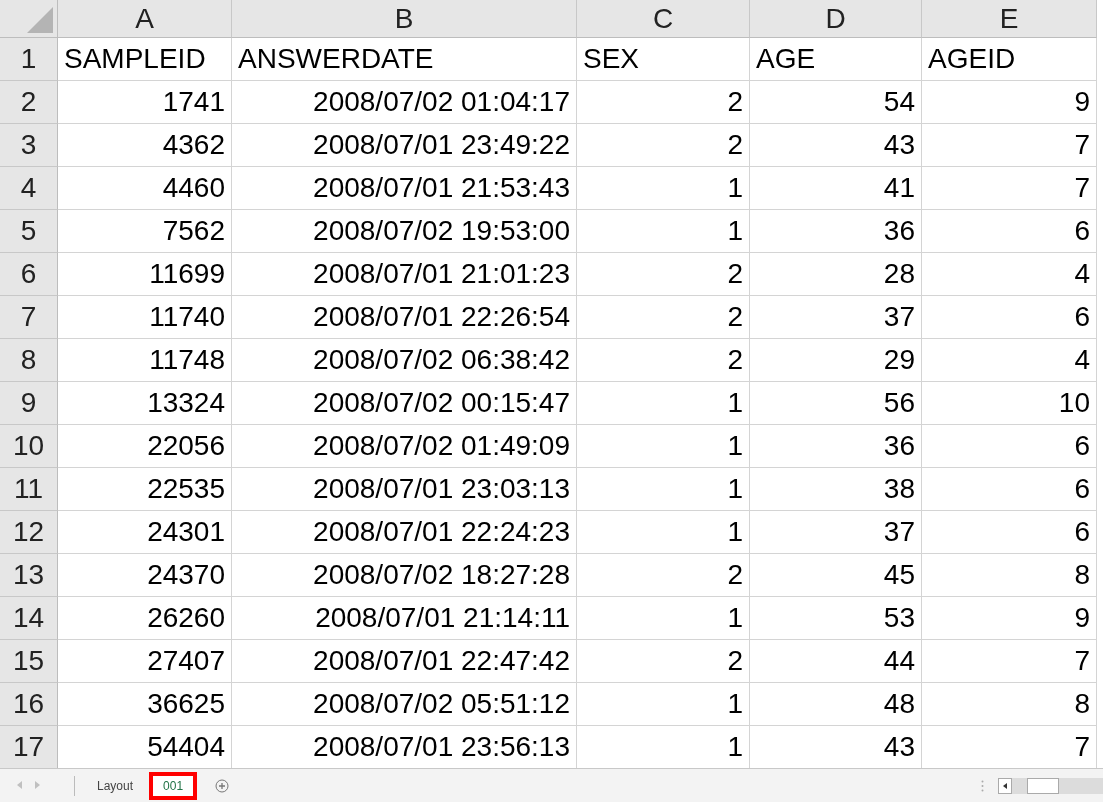 This screenshot has width=1103, height=802. Describe the element at coordinates (145, 317) in the screenshot. I see `table-cell: 11740` at that location.